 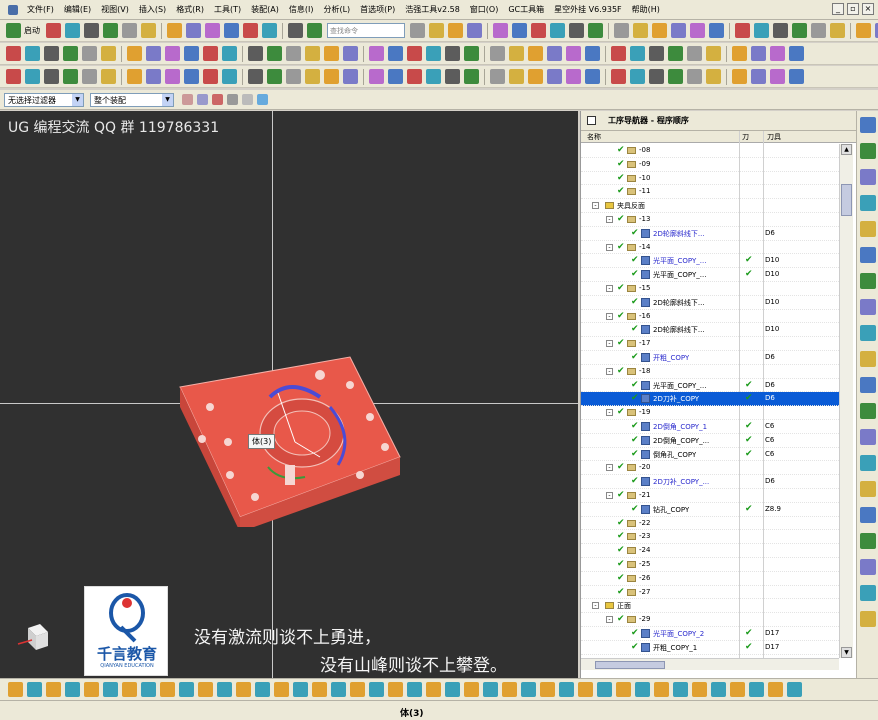 I want to click on select-icon, so click(x=202, y=99).